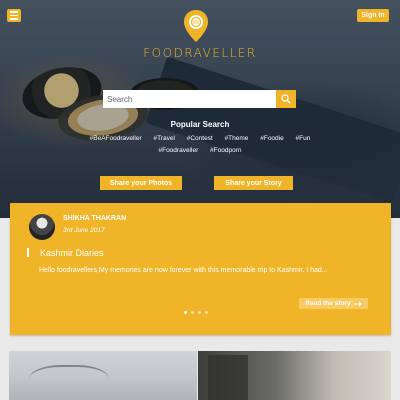 The height and width of the screenshot is (400, 400). Describe the element at coordinates (14, 15) in the screenshot. I see `menu-button` at that location.